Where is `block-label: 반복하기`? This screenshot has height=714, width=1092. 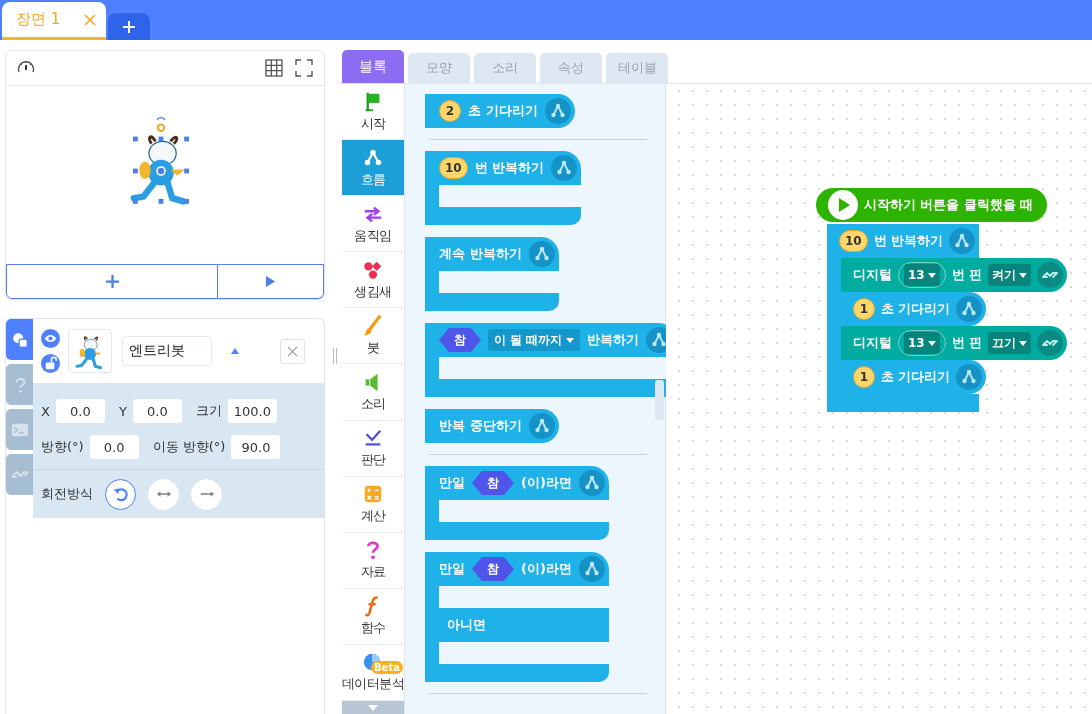 block-label: 반복하기 is located at coordinates (613, 340).